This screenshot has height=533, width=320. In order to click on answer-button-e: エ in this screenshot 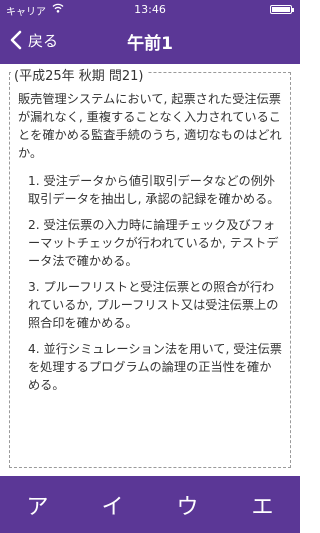, I will do `click(263, 505)`.